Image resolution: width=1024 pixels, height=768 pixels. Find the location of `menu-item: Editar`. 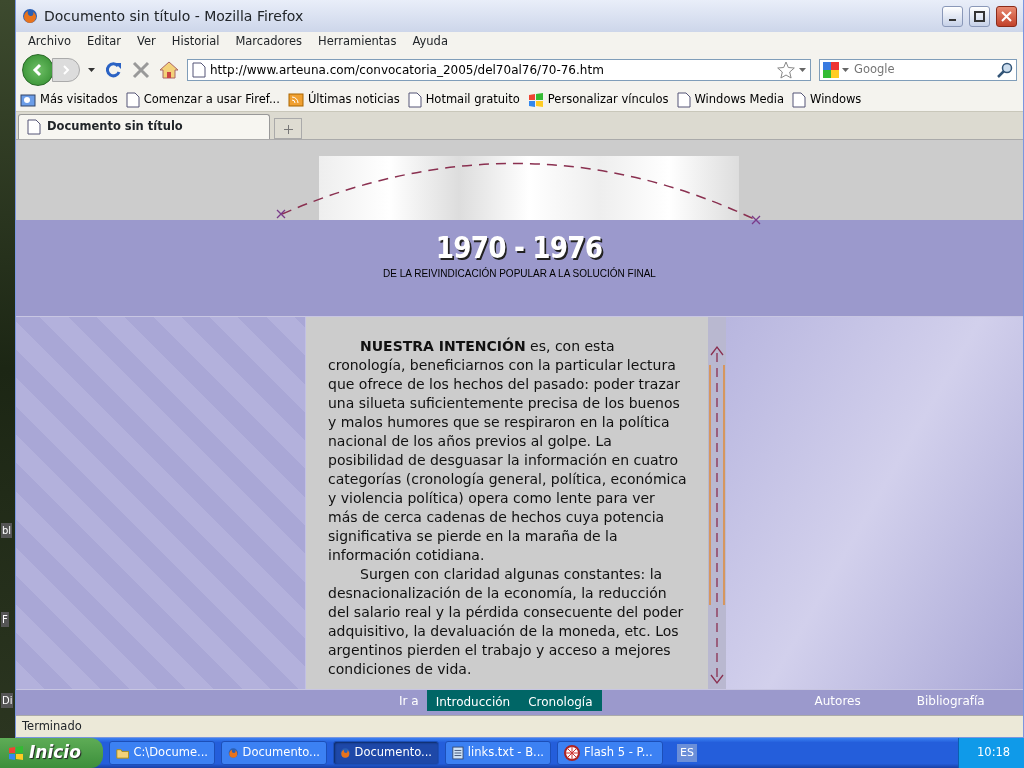

menu-item: Editar is located at coordinates (104, 42).